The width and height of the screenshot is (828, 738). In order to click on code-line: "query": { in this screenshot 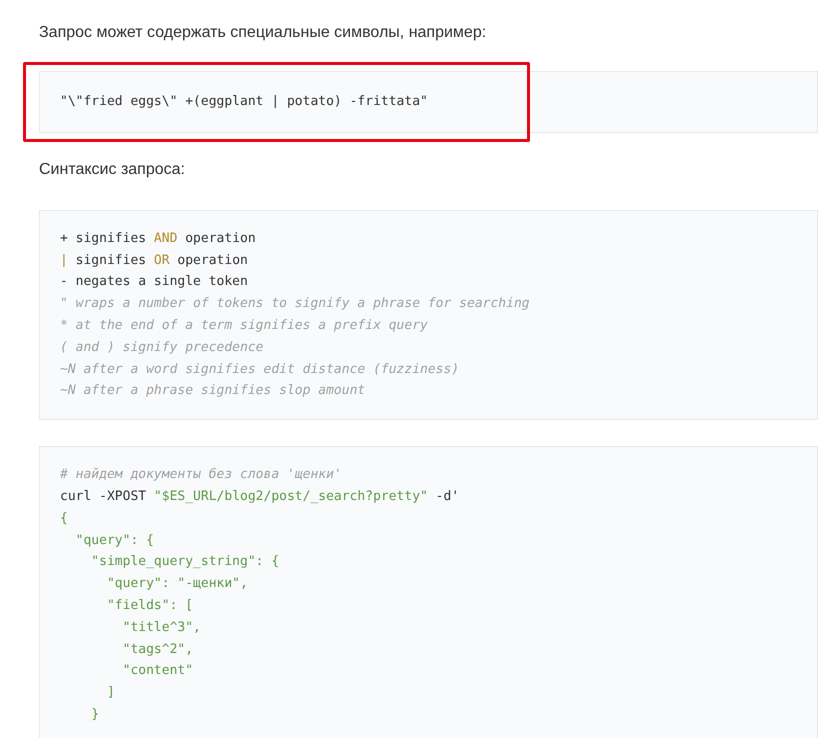, I will do `click(114, 541)`.